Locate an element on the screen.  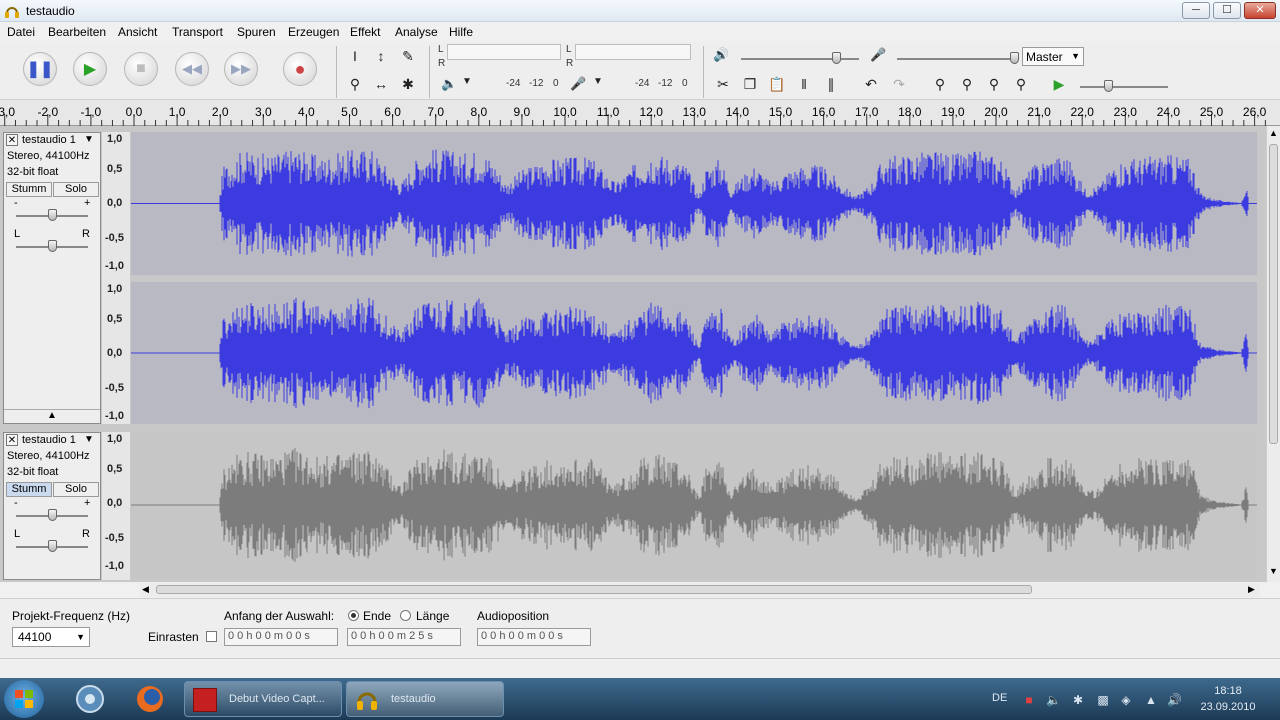
fit-selection-icon: ⚲ is located at coordinates (994, 84).